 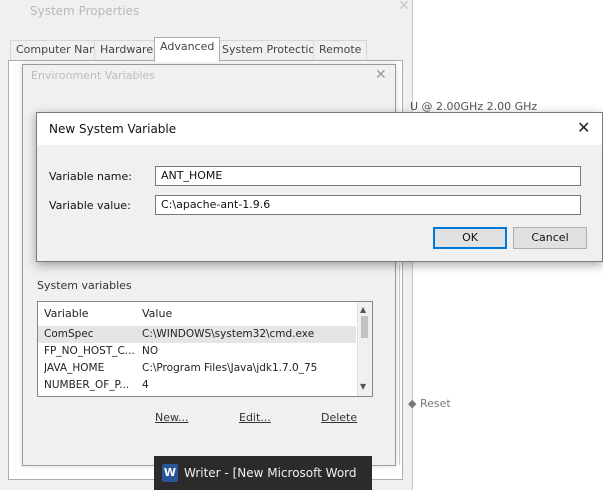 I want to click on variable-cell: ComSpec, so click(x=69, y=334).